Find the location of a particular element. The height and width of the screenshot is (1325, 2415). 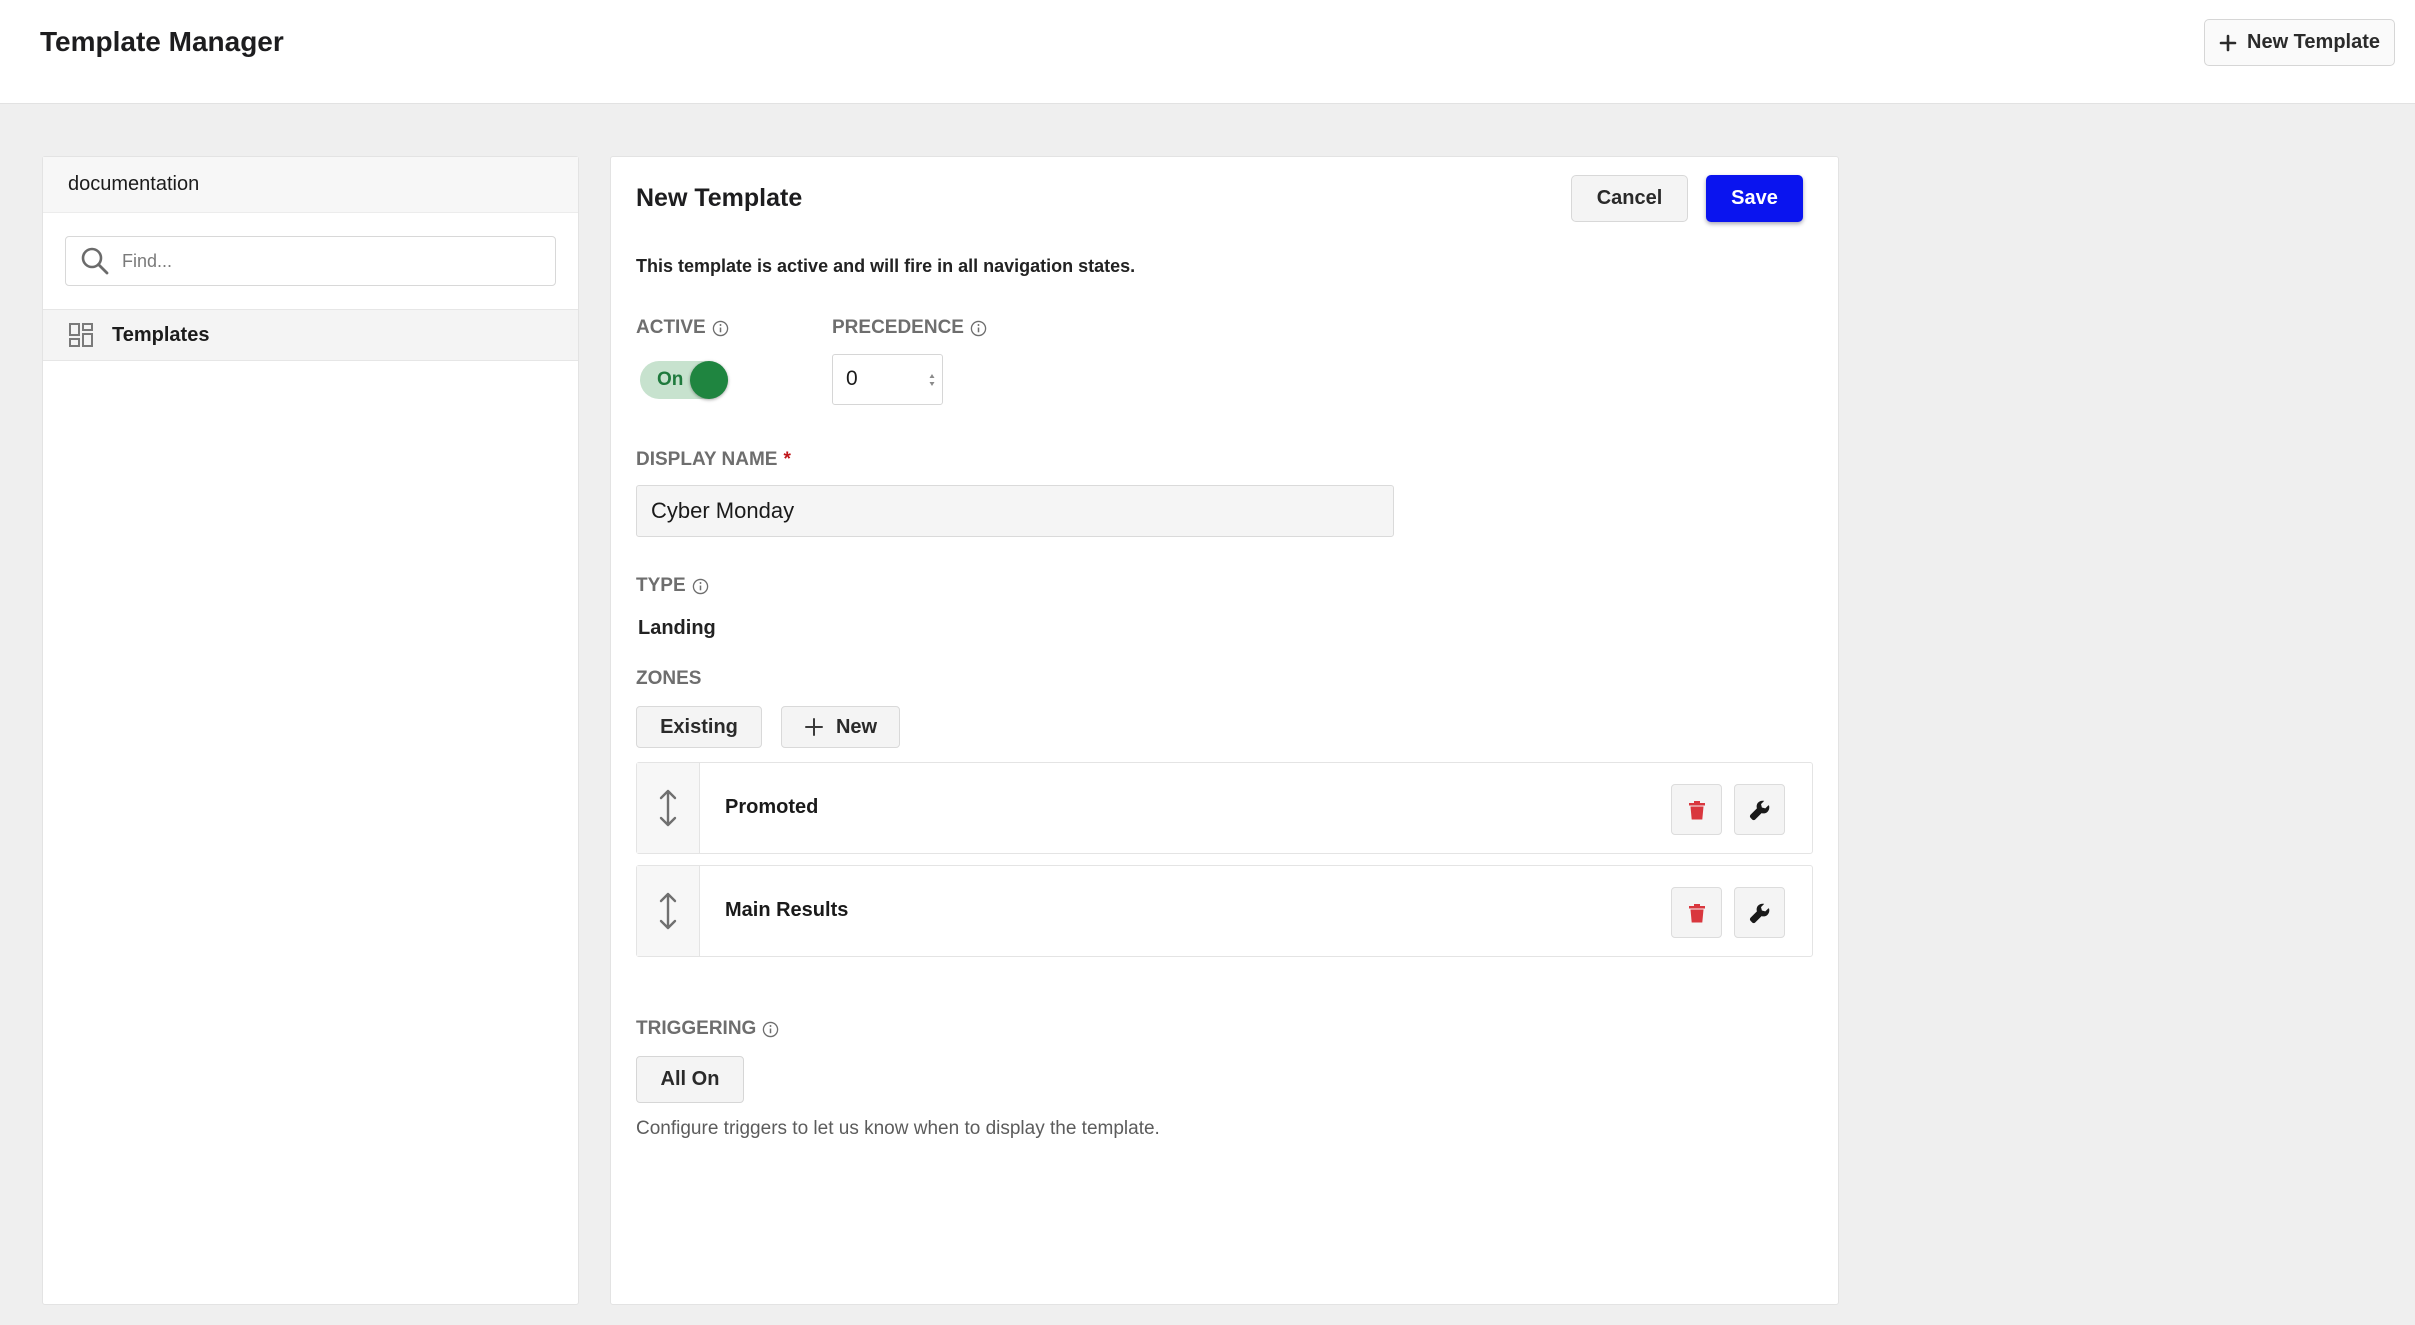

form-title: New Template is located at coordinates (719, 198).